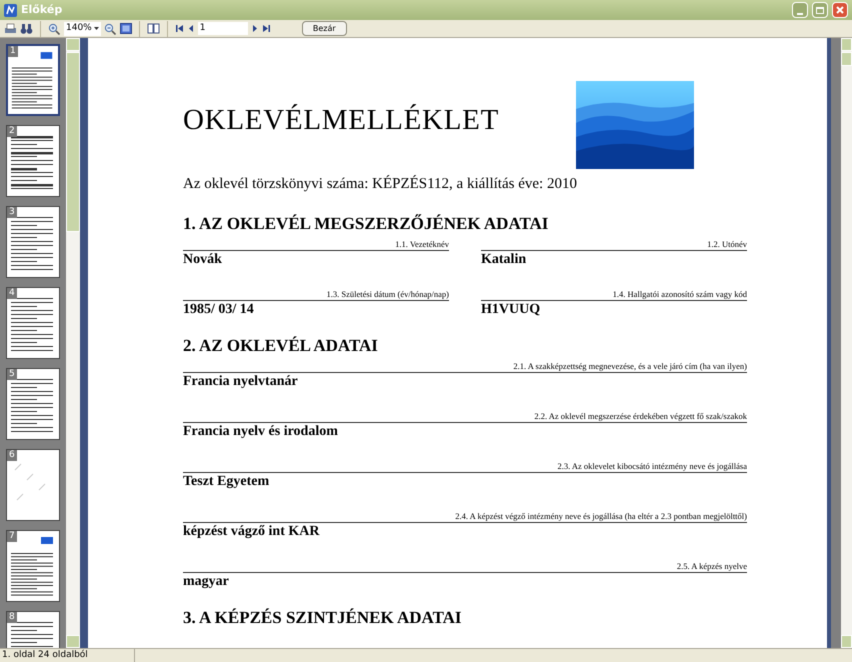 This screenshot has width=852, height=662. I want to click on field-value: magyar, so click(206, 581).